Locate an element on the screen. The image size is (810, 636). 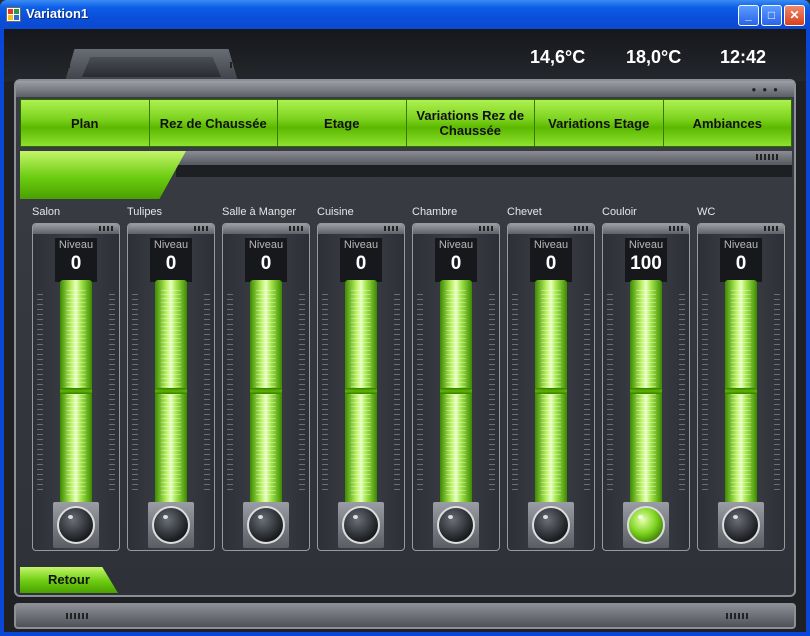
close-button: ✕ is located at coordinates (794, 15).